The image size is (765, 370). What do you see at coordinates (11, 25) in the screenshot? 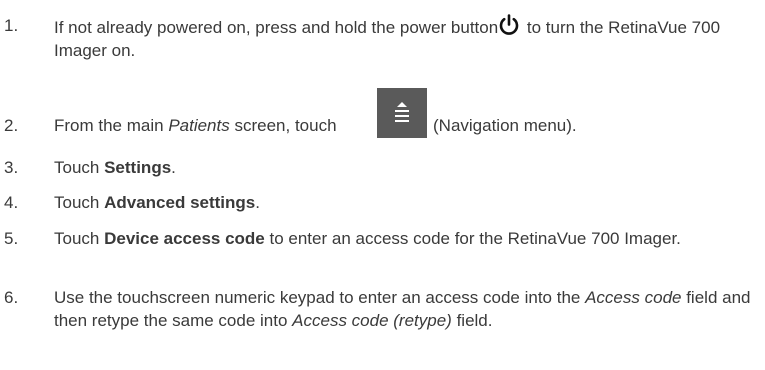
I see `step-number: 1.` at bounding box center [11, 25].